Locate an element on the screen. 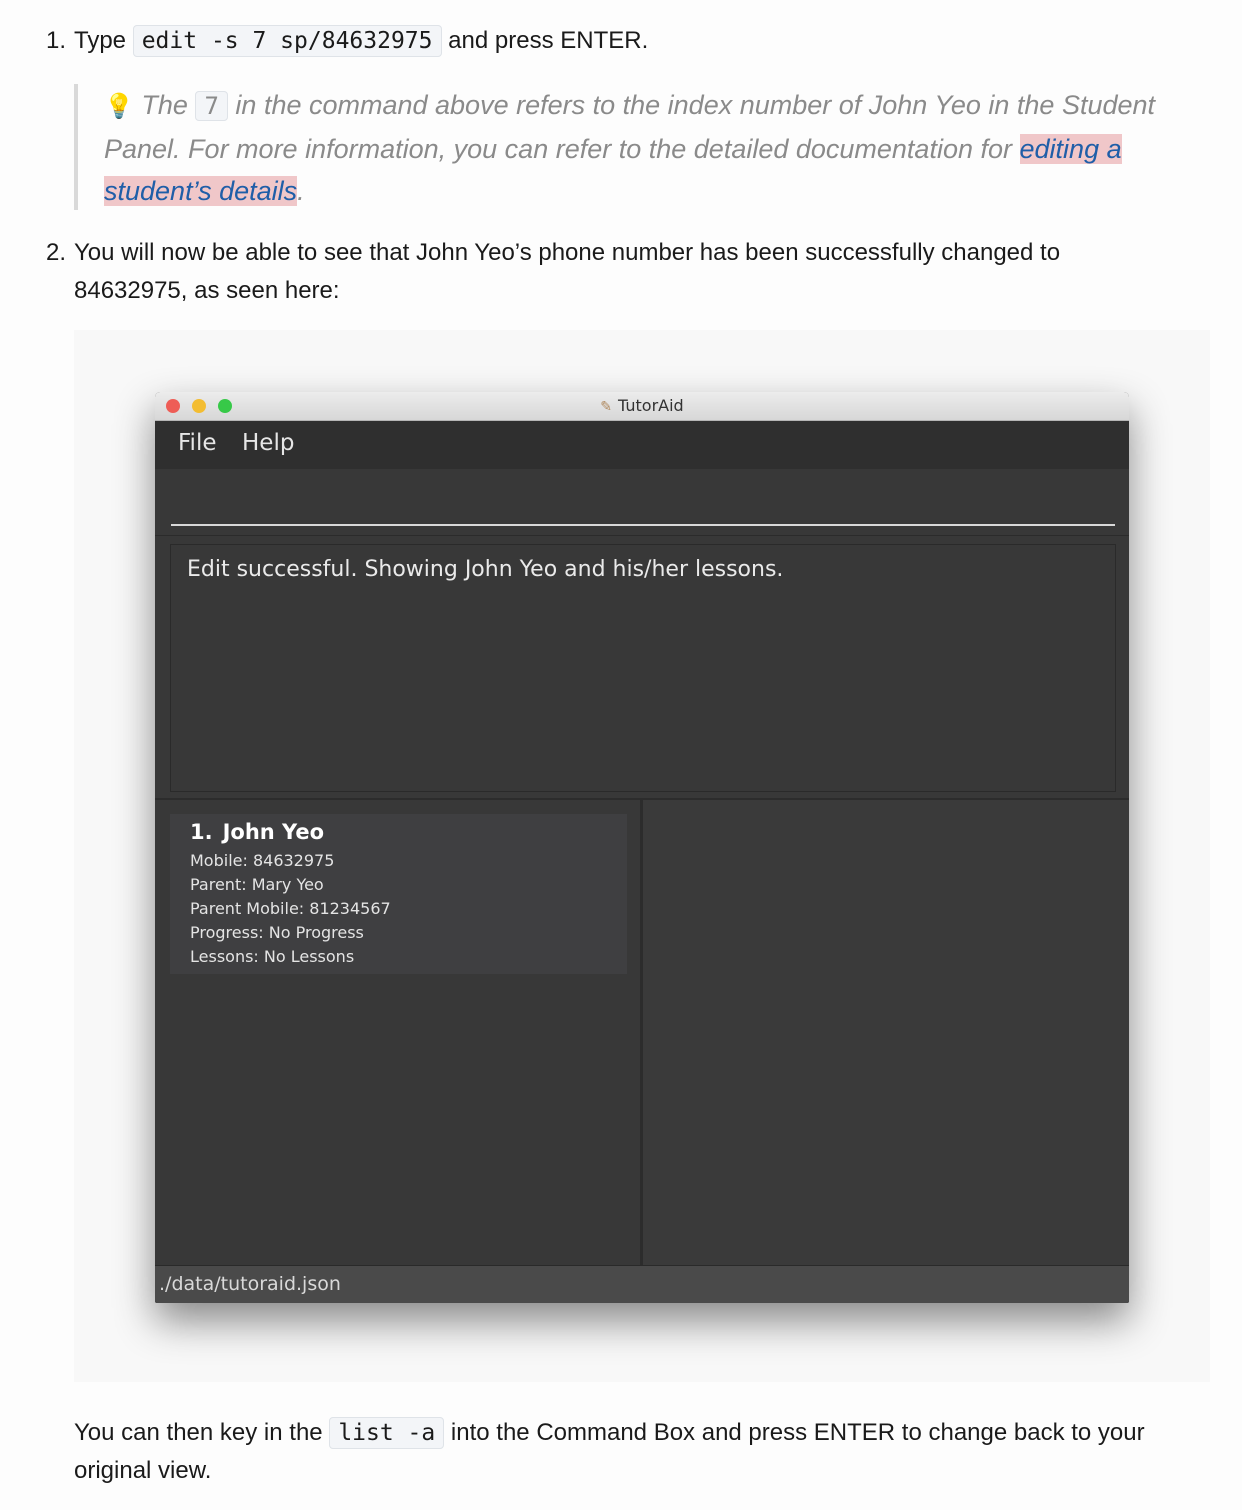 This screenshot has height=1510, width=1242. step-number: 2. is located at coordinates (56, 252).